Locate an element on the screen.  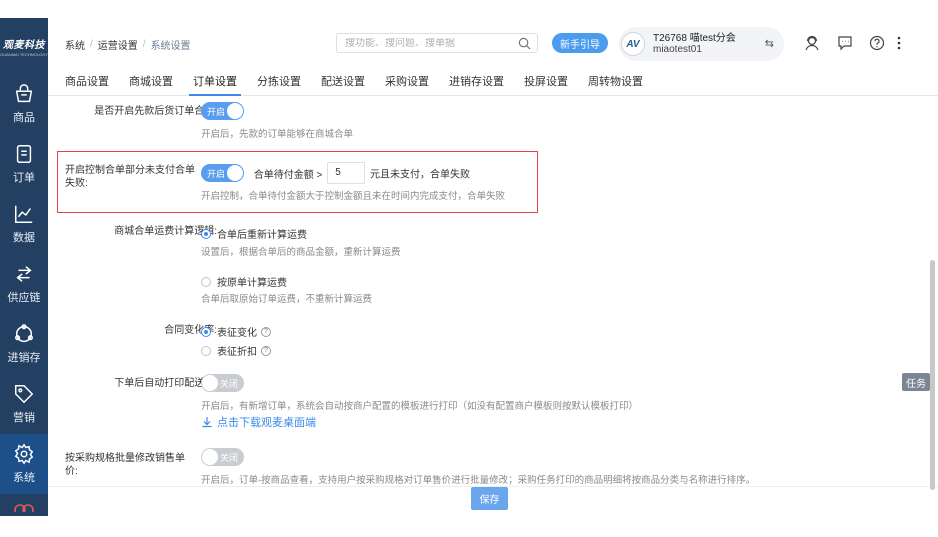
tab-turnover-settings: 周转物设置 is located at coordinates (615, 84).